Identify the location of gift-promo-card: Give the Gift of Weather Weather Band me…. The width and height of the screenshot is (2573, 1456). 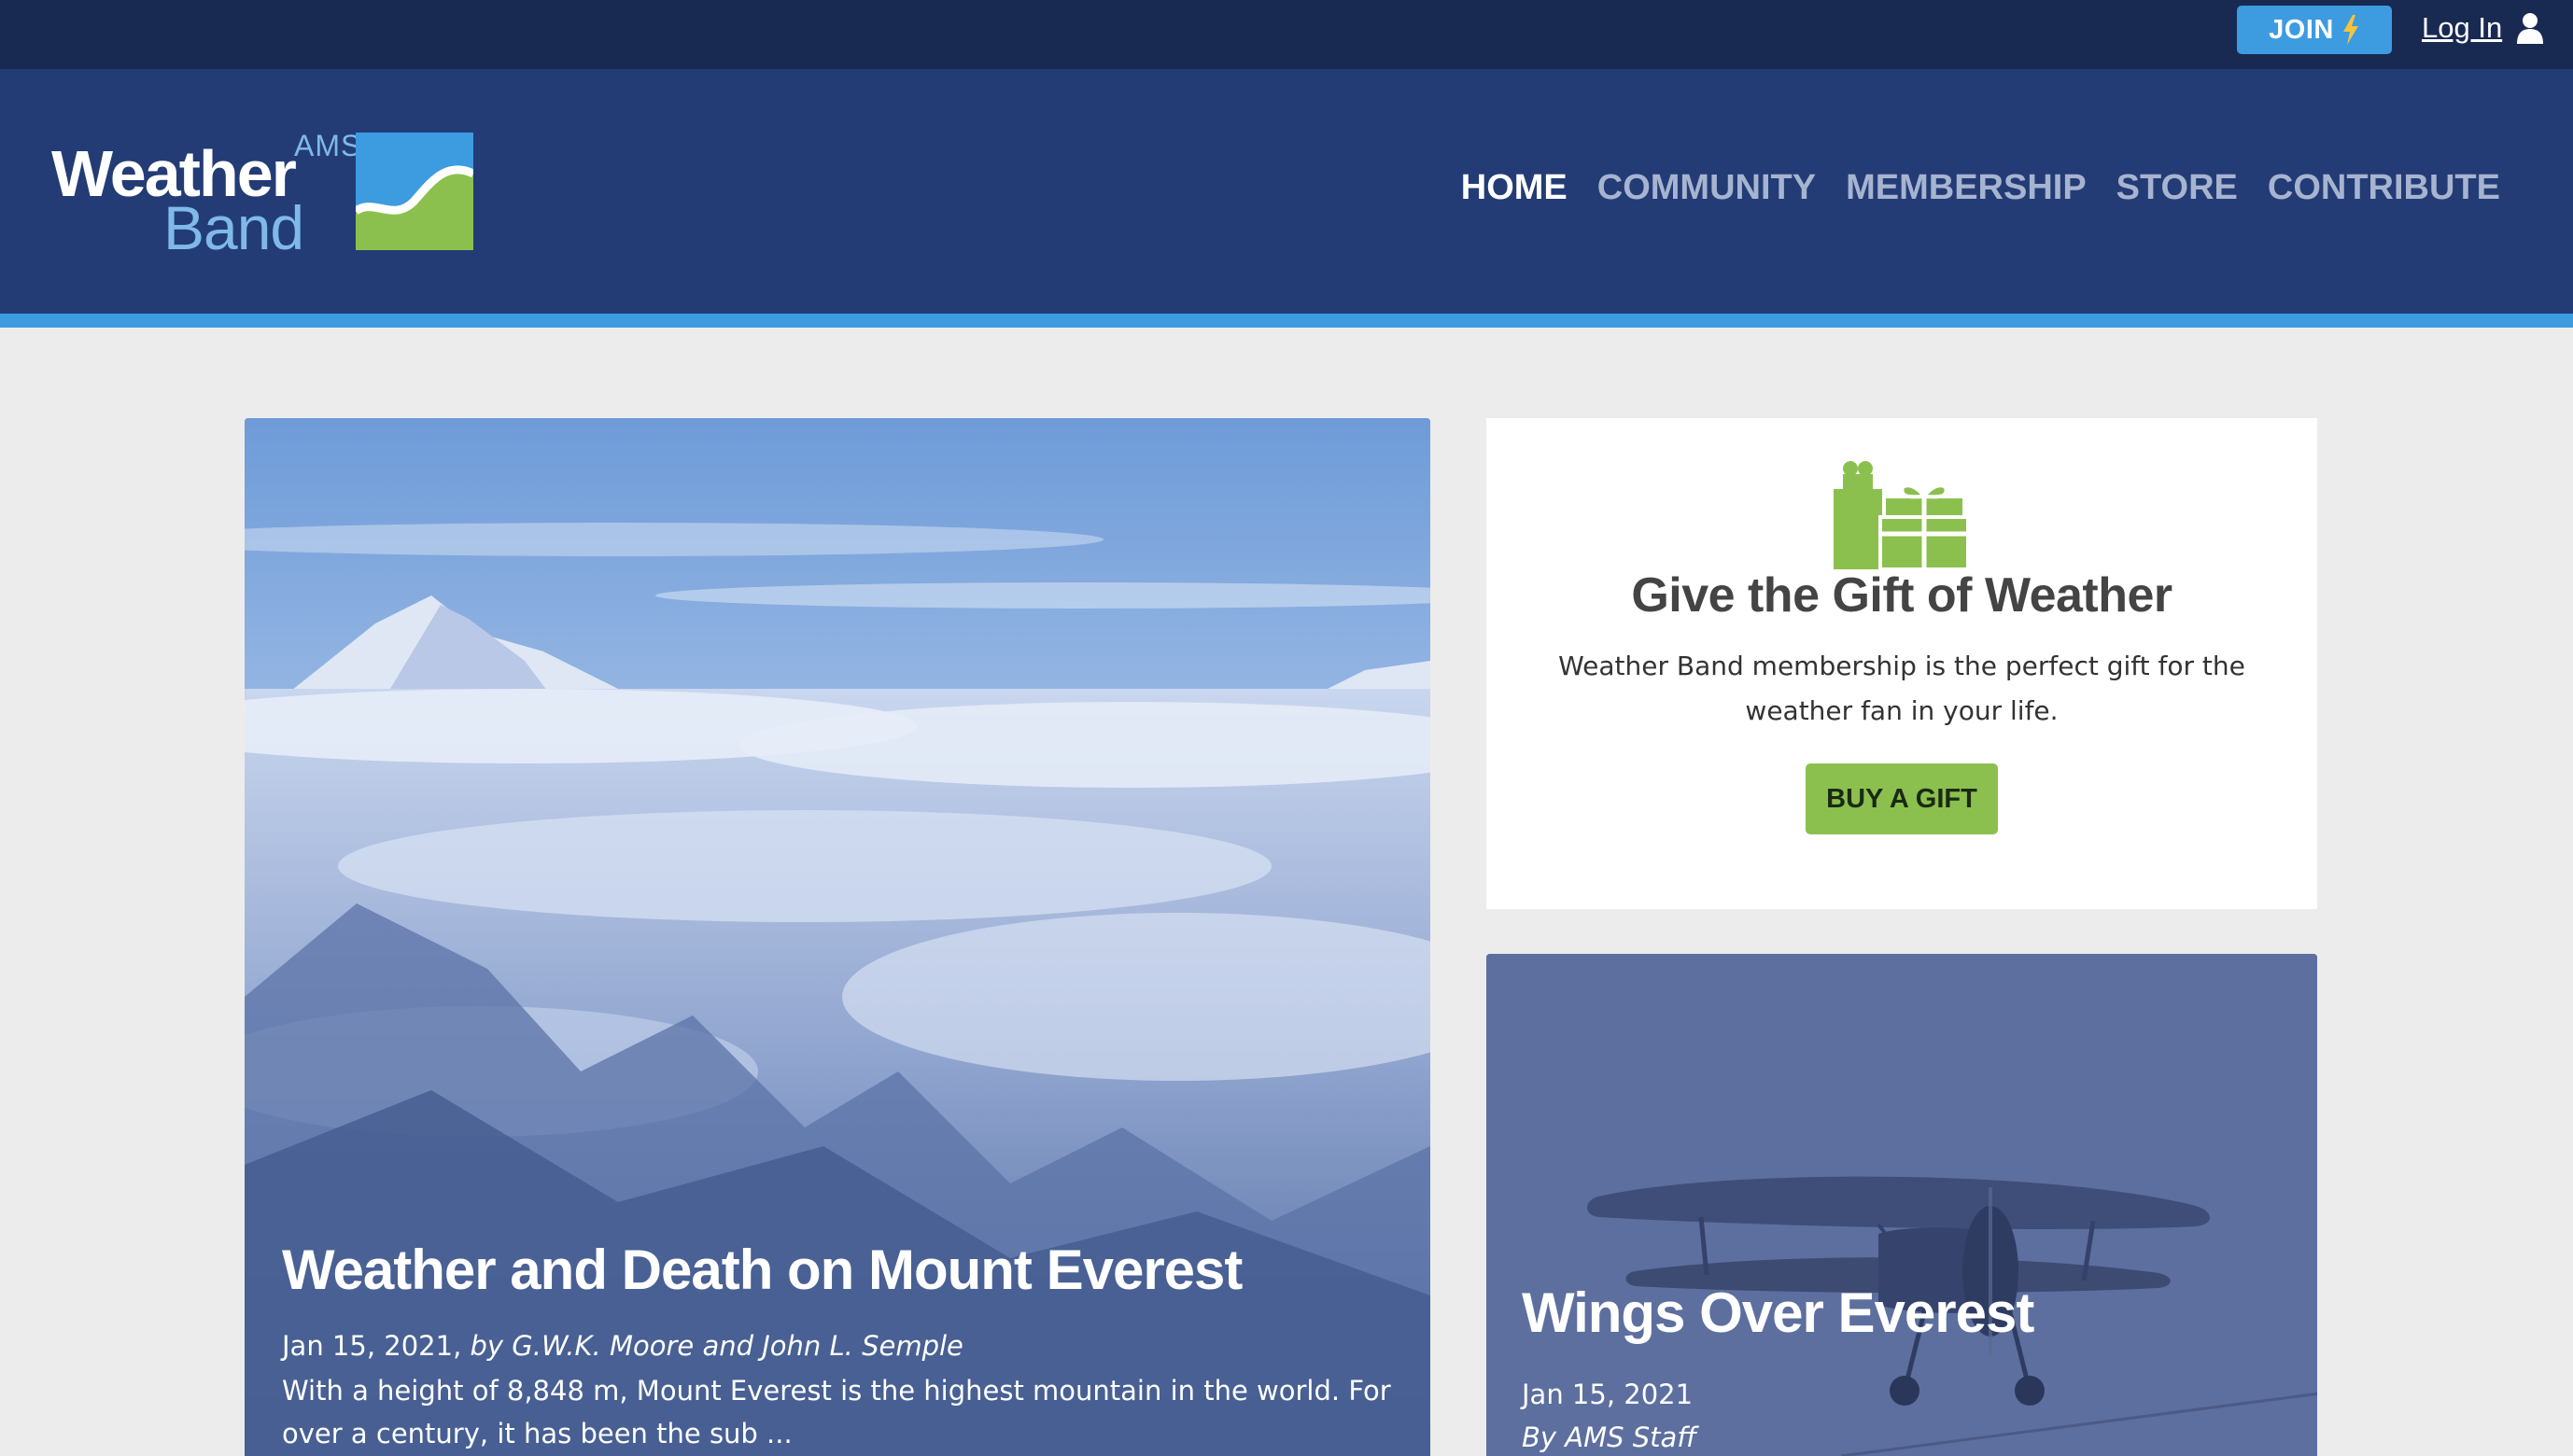
(1901, 663).